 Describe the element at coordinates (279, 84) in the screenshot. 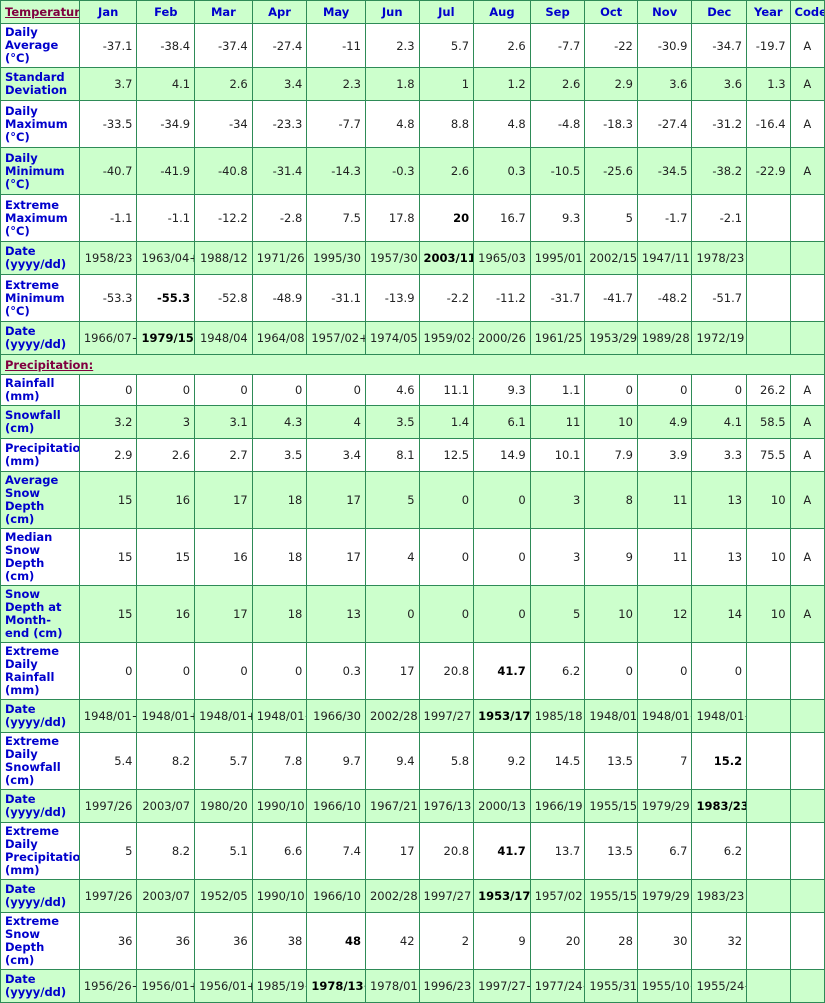

I see `data-cell: 3.4` at that location.